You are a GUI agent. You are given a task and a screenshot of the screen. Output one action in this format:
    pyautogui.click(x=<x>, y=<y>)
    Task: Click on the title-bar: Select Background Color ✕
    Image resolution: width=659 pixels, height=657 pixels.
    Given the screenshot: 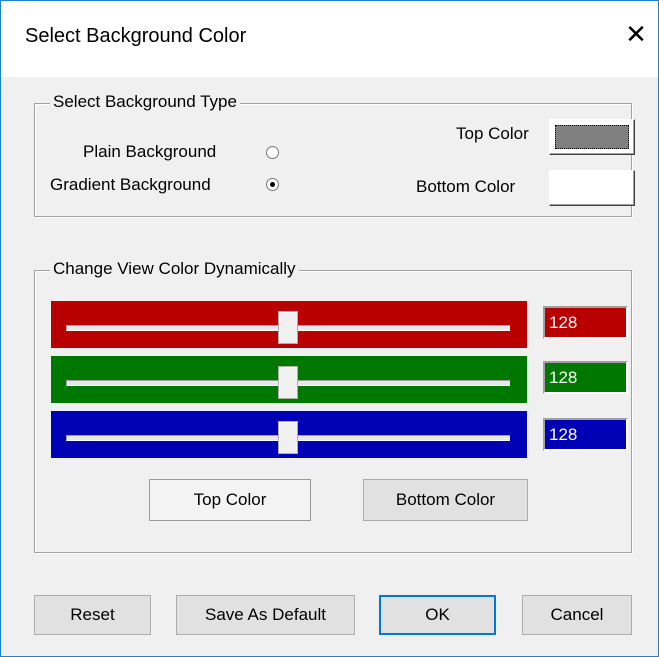 What is the action you would take?
    pyautogui.click(x=329, y=39)
    